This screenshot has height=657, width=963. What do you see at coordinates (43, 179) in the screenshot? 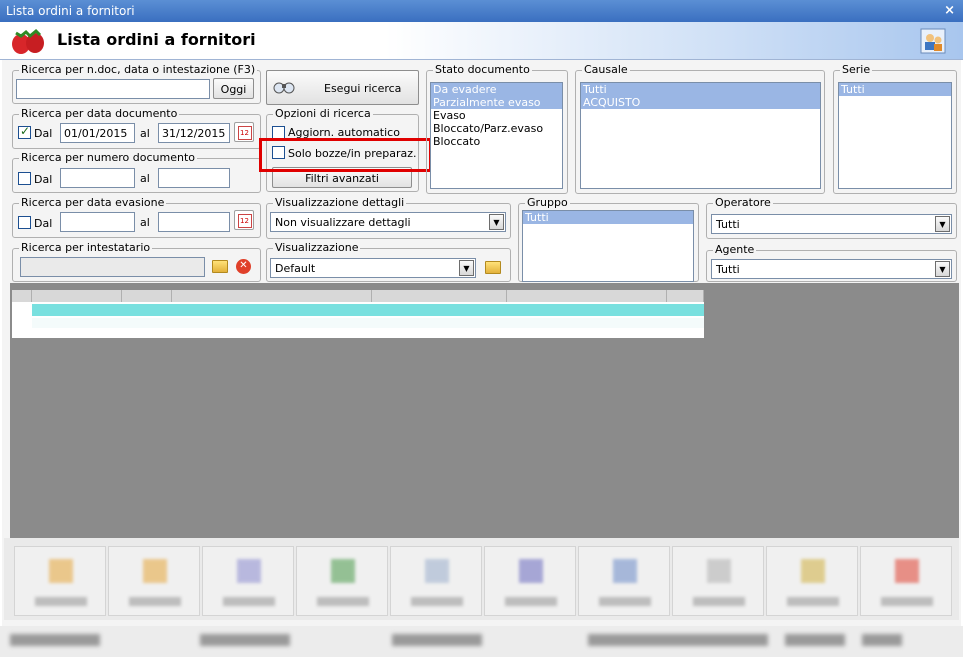
I see `number-document-from-label: Dal` at bounding box center [43, 179].